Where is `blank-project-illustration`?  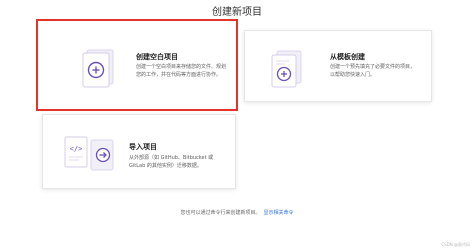 blank-project-illustration is located at coordinates (98, 68).